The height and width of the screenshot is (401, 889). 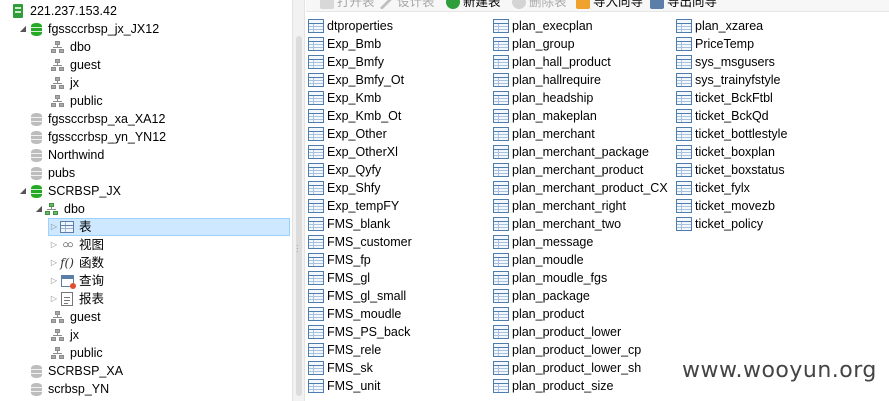 I want to click on table-item: FMS_moudle, so click(x=354, y=314).